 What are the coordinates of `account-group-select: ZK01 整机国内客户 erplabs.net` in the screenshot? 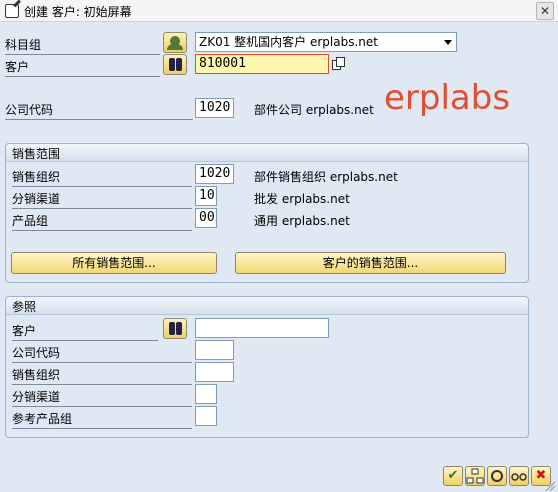 It's located at (326, 42).